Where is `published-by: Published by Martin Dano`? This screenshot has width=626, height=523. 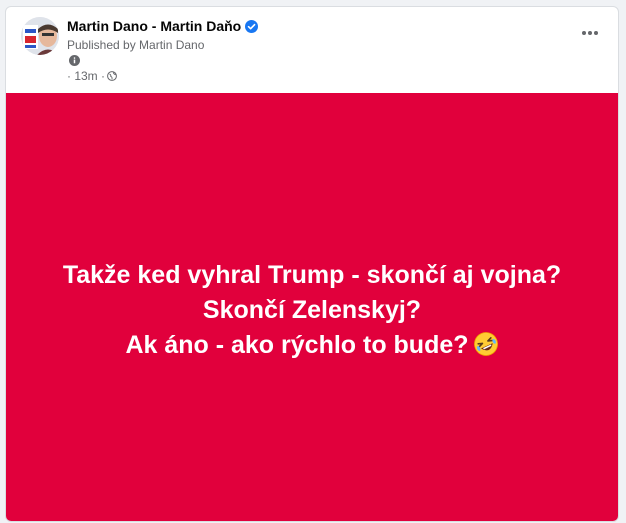 published-by: Published by Martin Dano is located at coordinates (135, 45).